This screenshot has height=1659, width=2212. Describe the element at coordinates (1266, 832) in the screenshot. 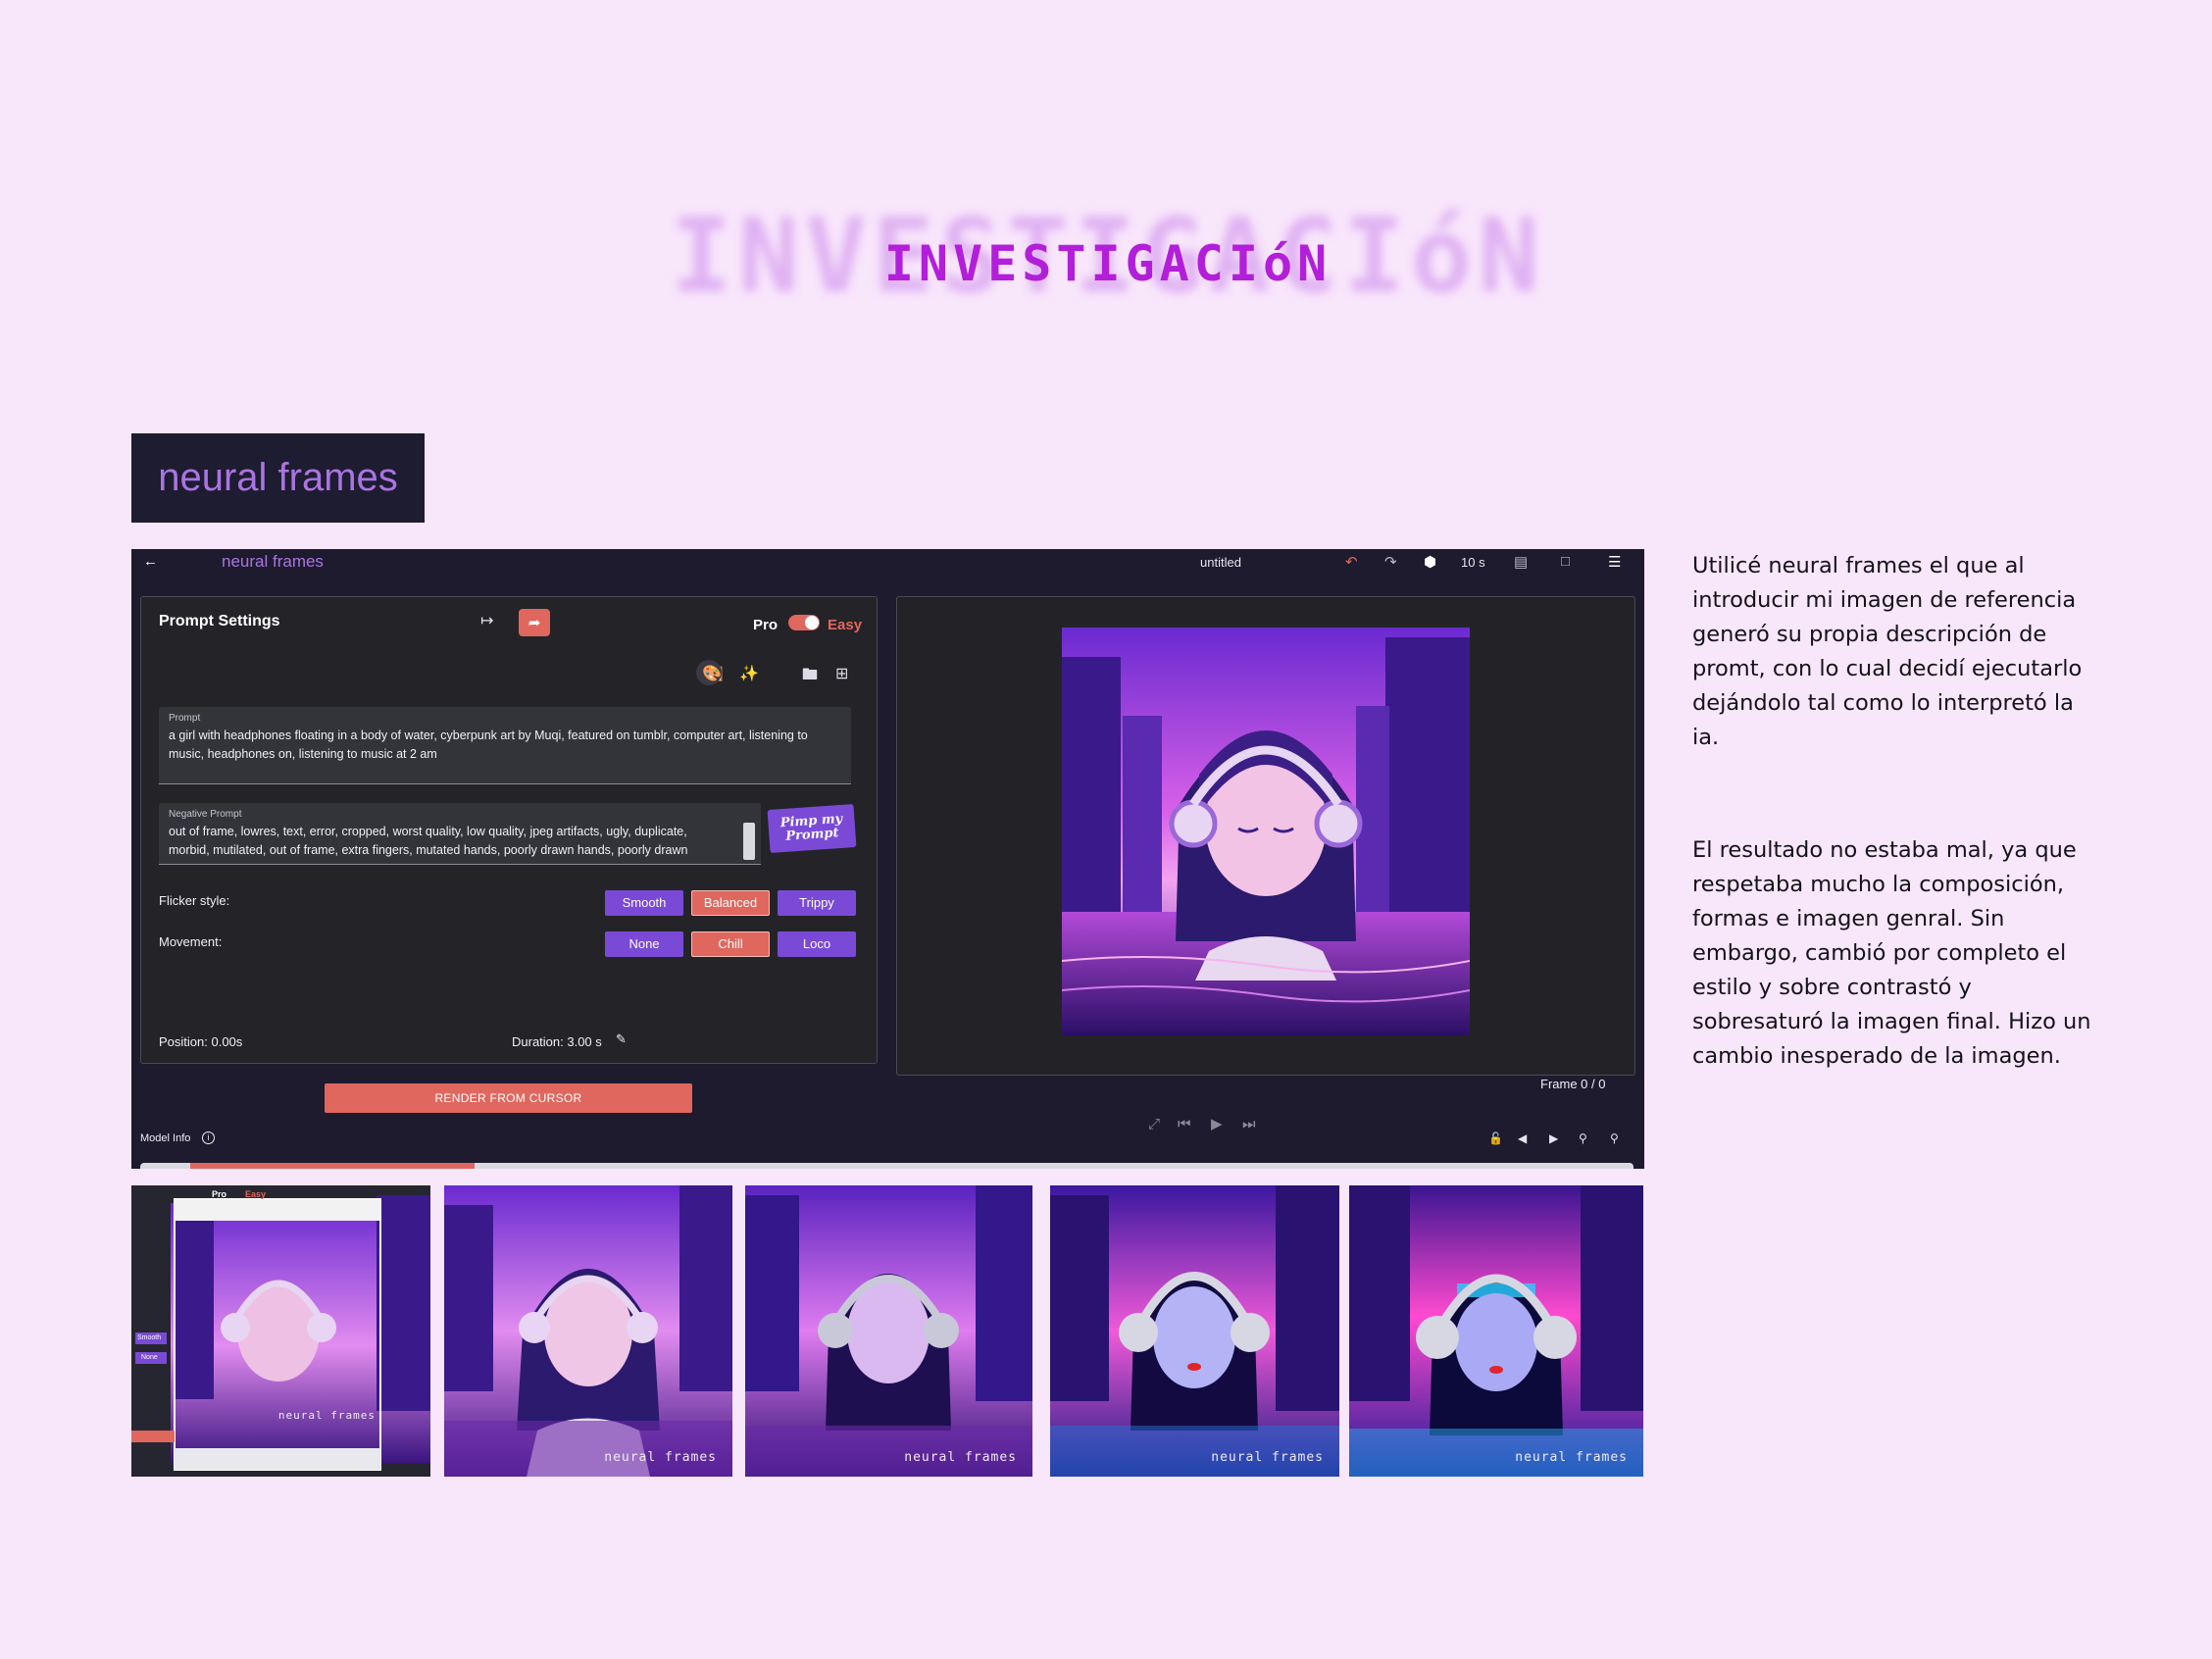

I see `preview-image` at that location.